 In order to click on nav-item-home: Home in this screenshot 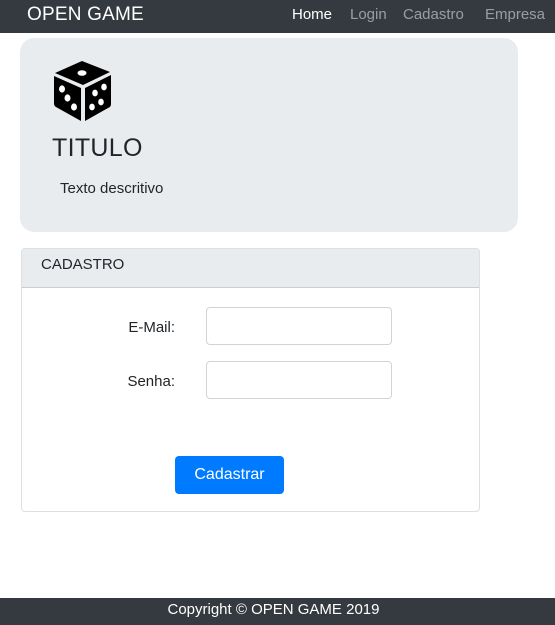, I will do `click(312, 14)`.